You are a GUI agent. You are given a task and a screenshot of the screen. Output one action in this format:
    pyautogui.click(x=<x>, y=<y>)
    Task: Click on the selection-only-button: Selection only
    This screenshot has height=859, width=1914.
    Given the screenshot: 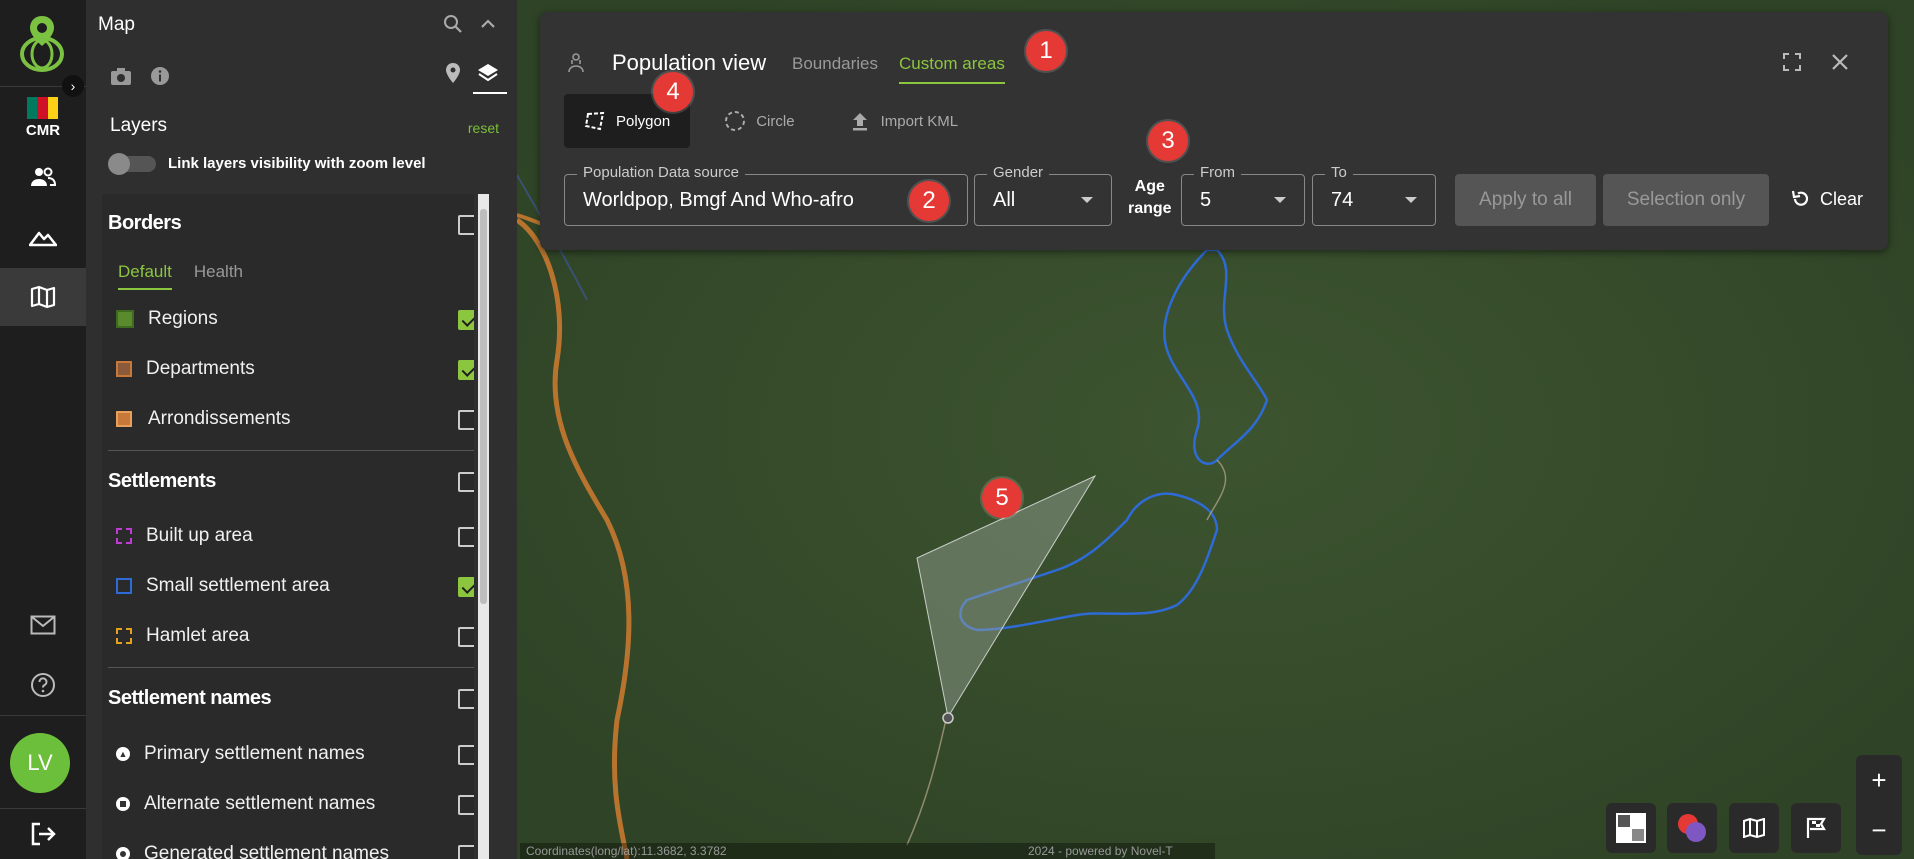 What is the action you would take?
    pyautogui.click(x=1686, y=200)
    